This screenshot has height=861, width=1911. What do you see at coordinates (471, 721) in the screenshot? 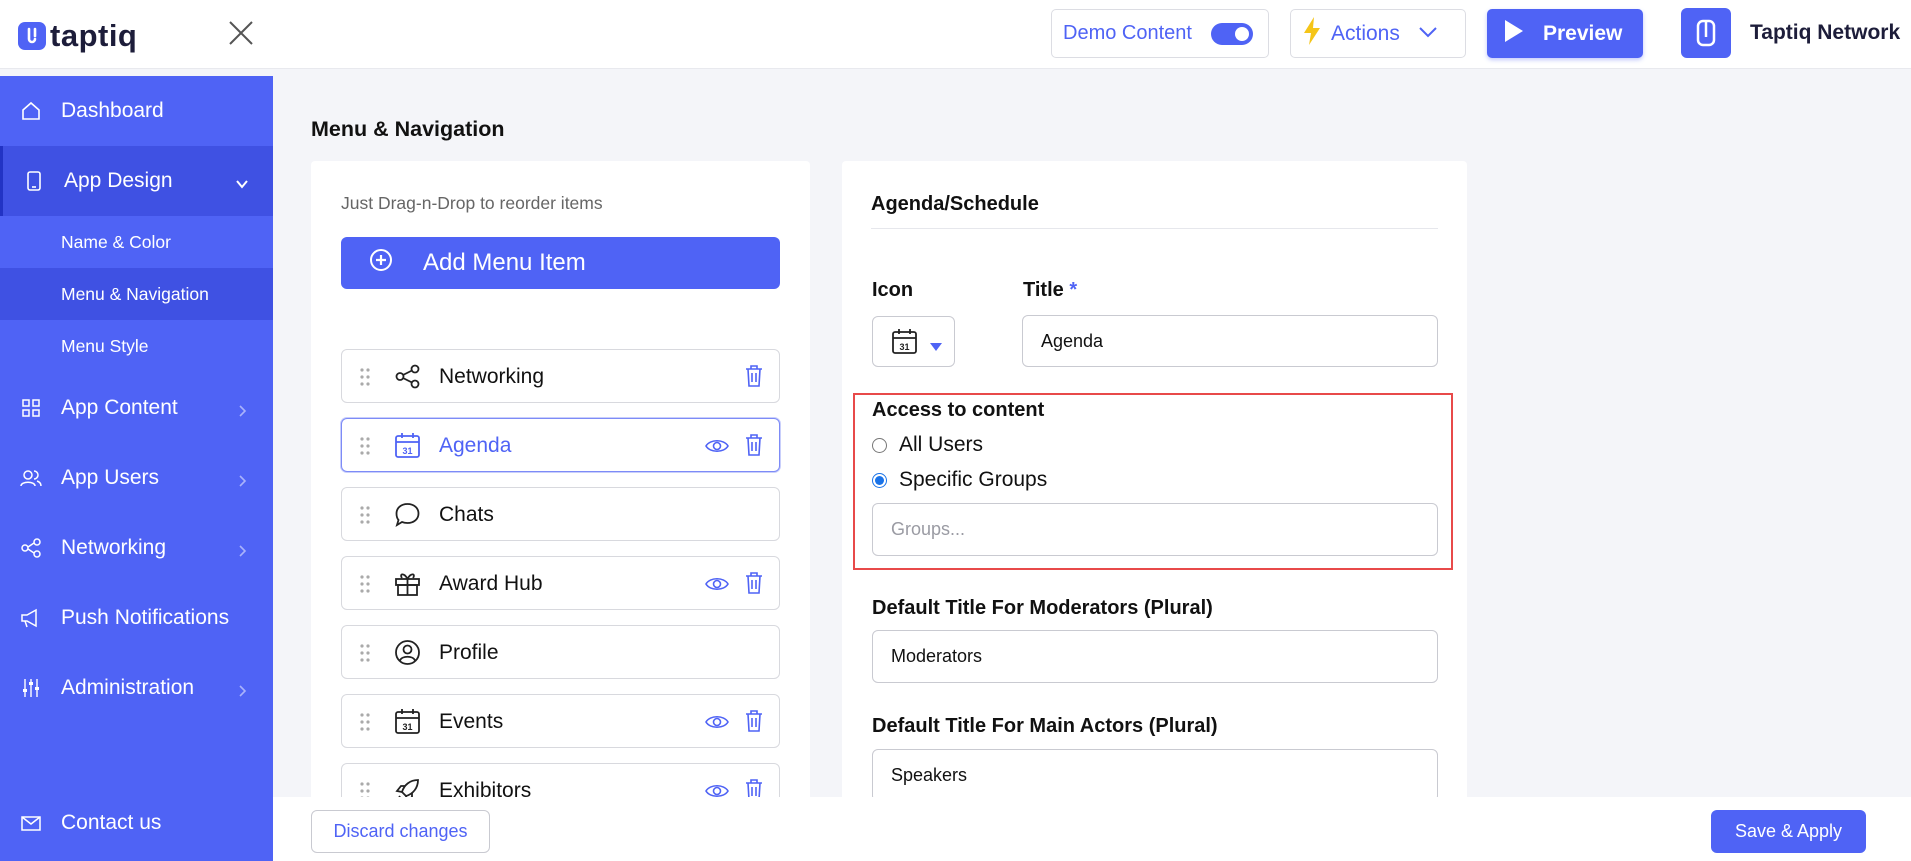
I see `menu-item-label: Events` at bounding box center [471, 721].